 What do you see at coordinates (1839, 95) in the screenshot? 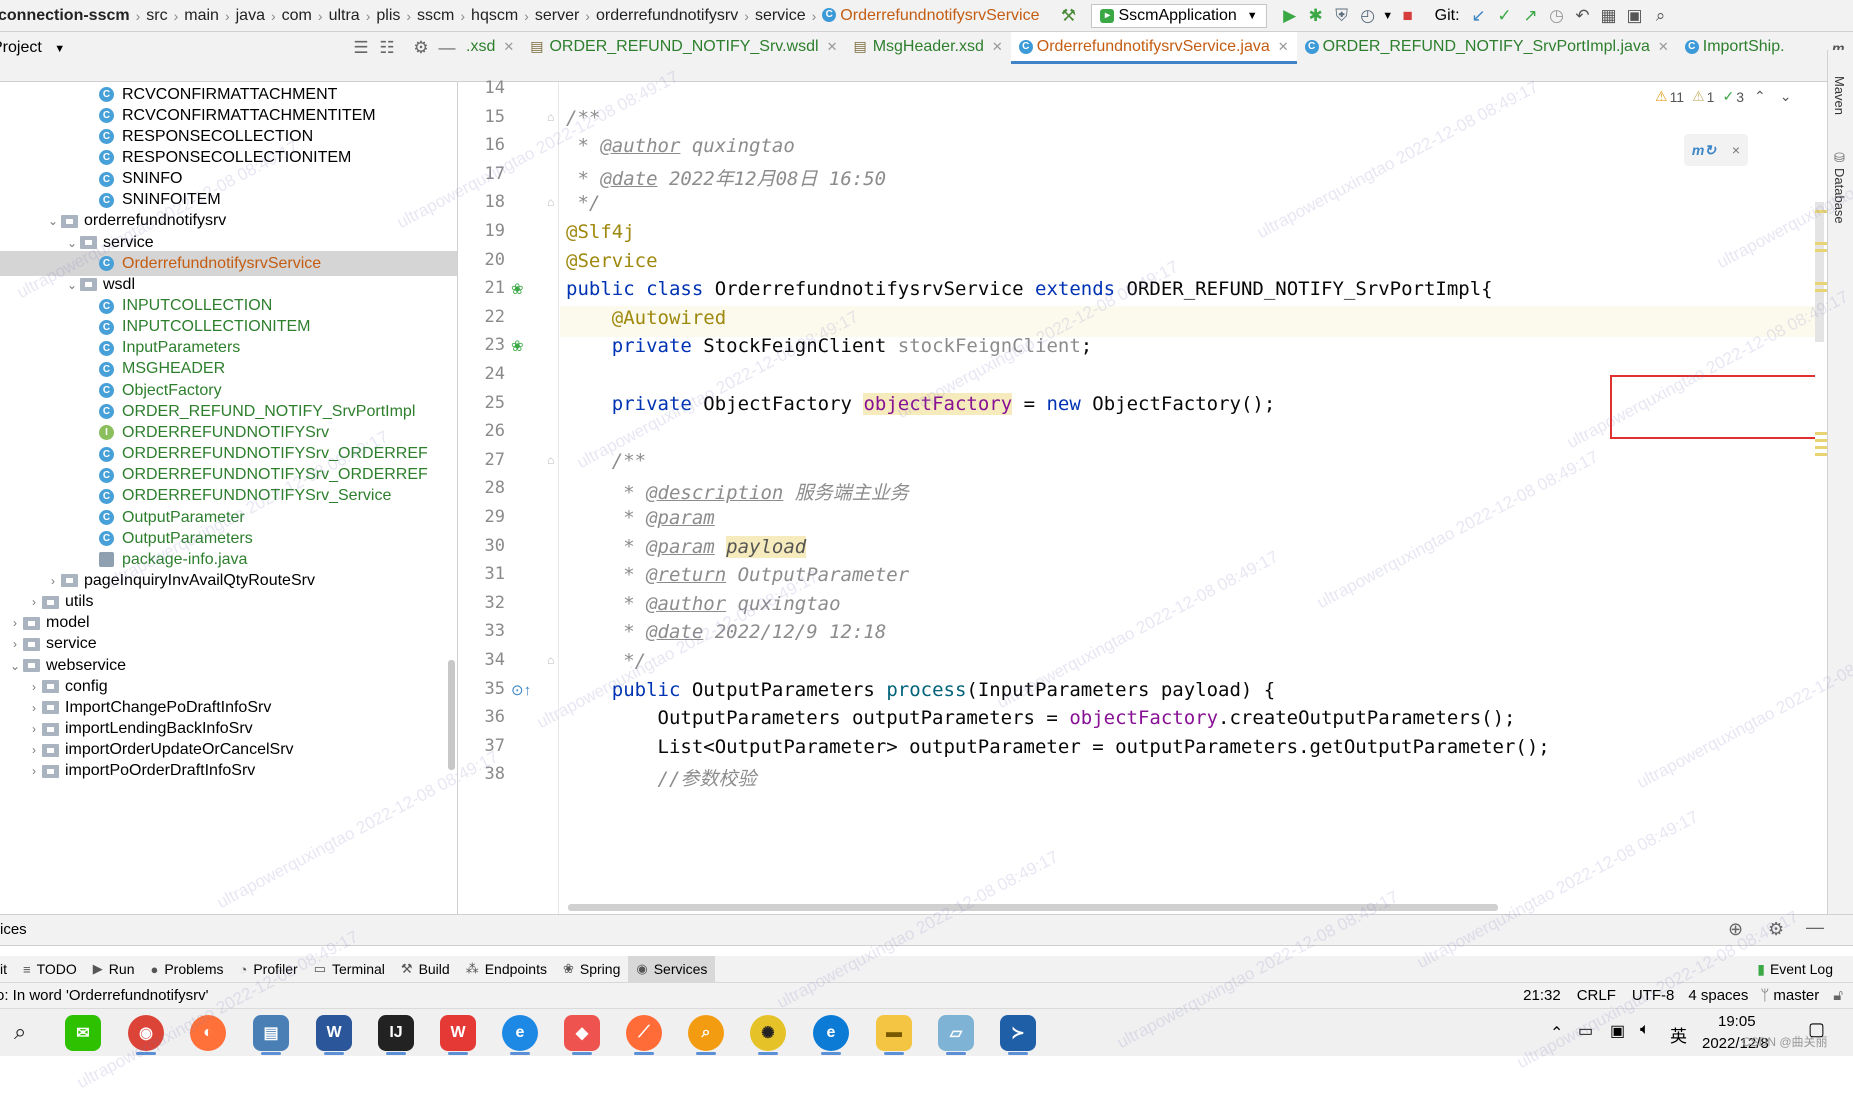
I see `tool-maven: Maven` at bounding box center [1839, 95].